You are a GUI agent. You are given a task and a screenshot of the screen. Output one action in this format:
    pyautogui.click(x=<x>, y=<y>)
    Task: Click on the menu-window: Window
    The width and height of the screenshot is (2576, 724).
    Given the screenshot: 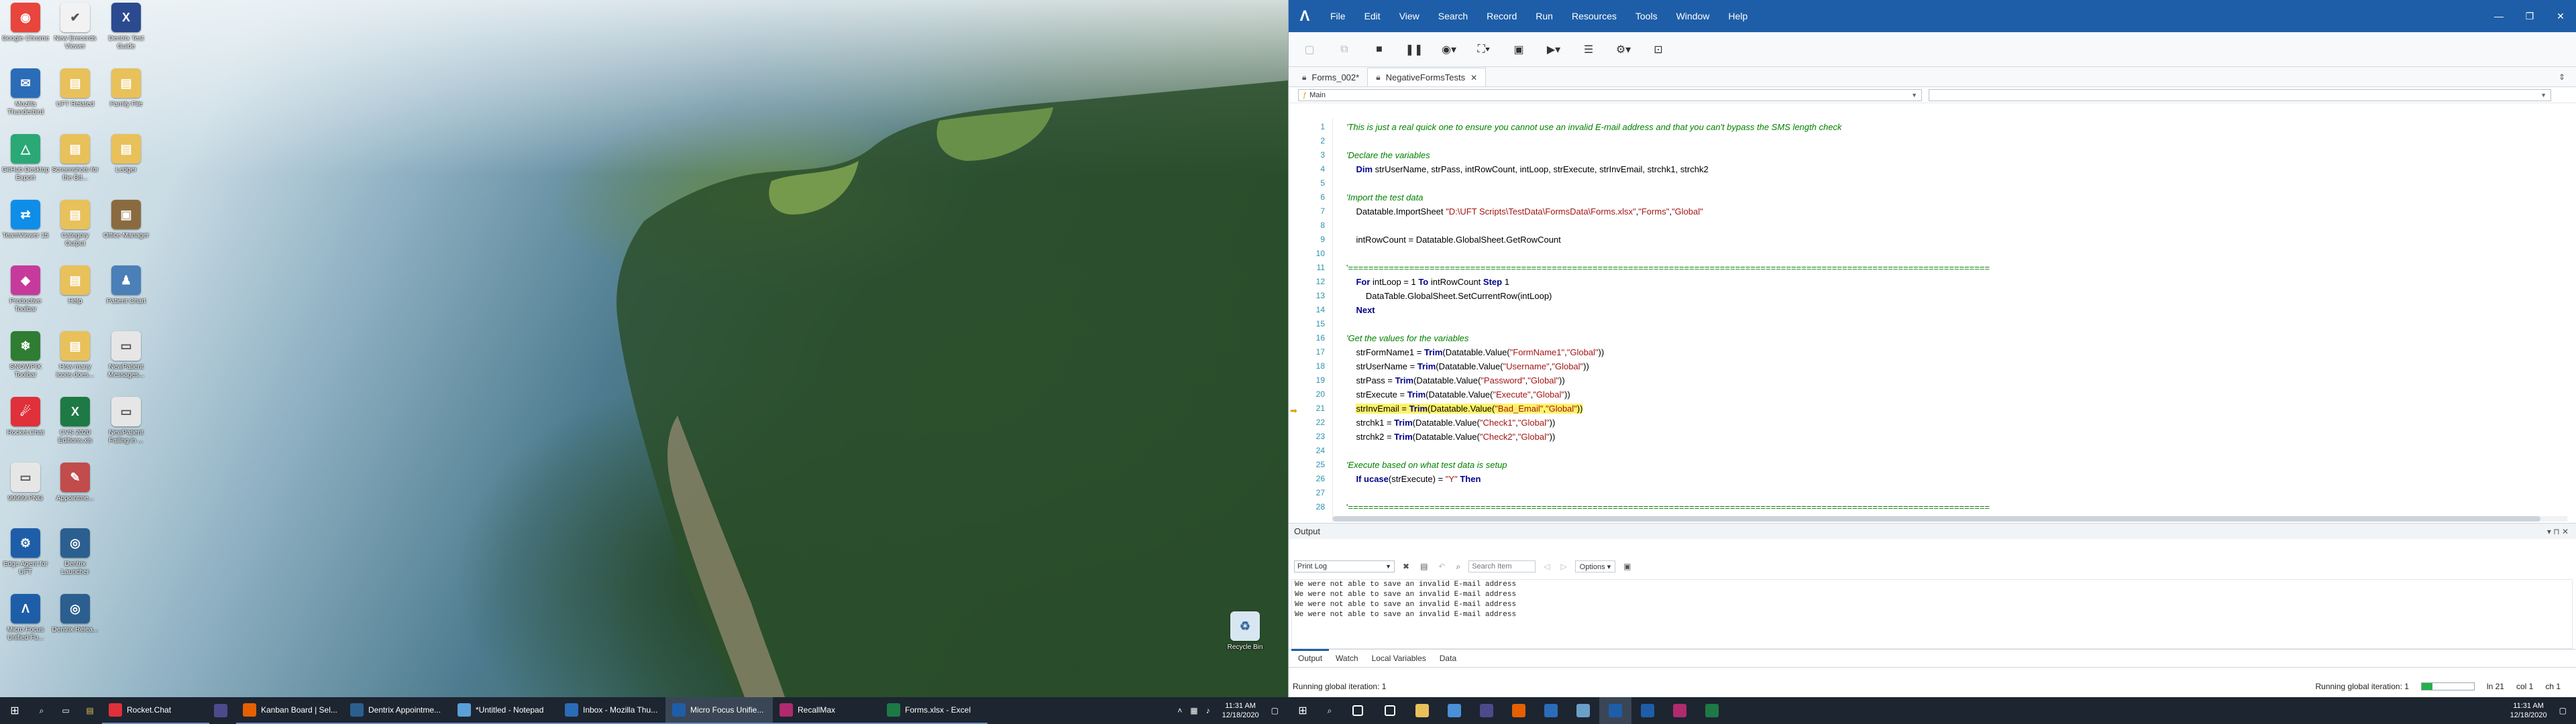 What is the action you would take?
    pyautogui.click(x=1693, y=16)
    